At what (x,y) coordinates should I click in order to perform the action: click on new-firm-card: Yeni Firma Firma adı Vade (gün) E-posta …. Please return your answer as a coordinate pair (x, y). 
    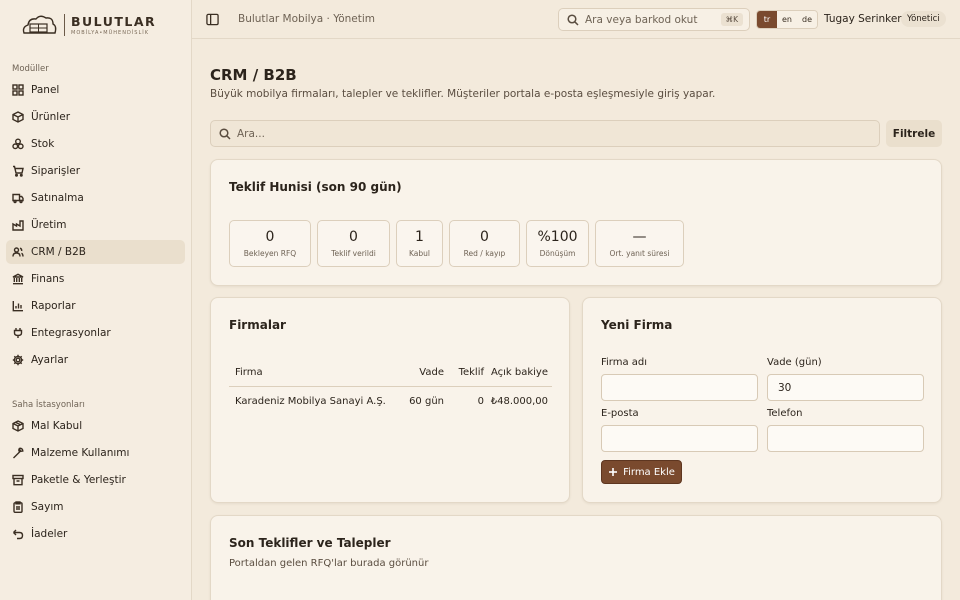
    Looking at the image, I should click on (762, 400).